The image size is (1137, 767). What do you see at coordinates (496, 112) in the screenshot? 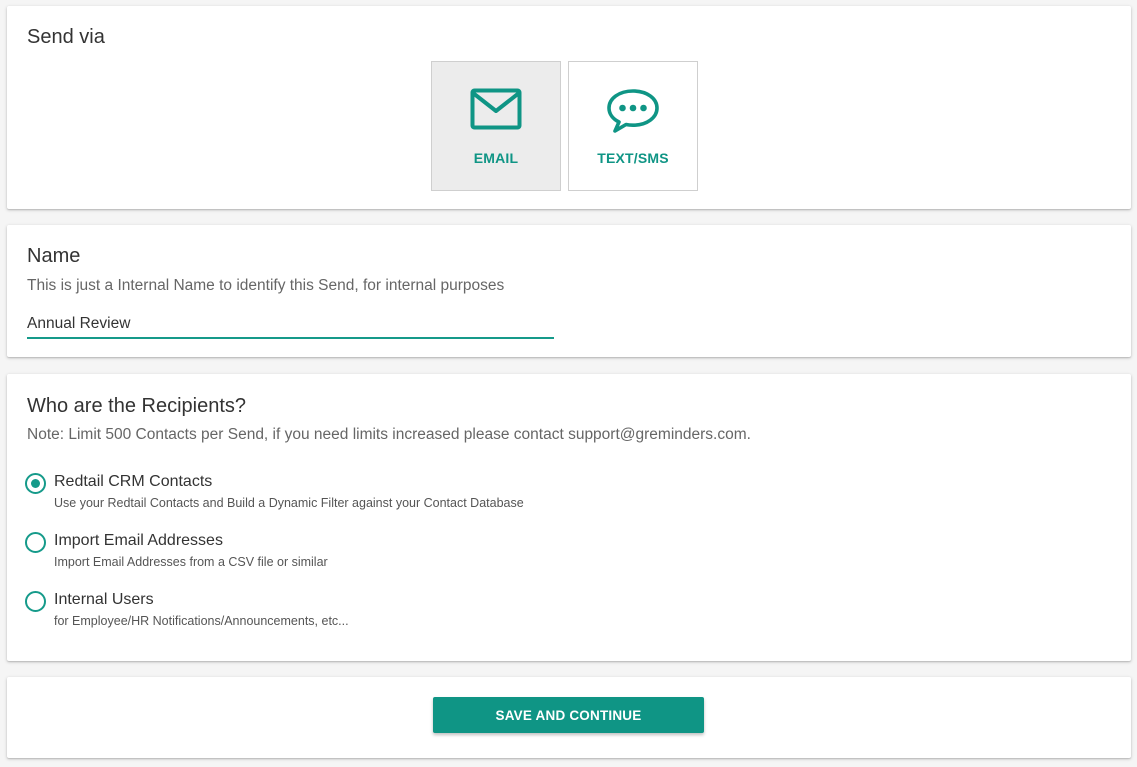
I see `envelope-icon` at bounding box center [496, 112].